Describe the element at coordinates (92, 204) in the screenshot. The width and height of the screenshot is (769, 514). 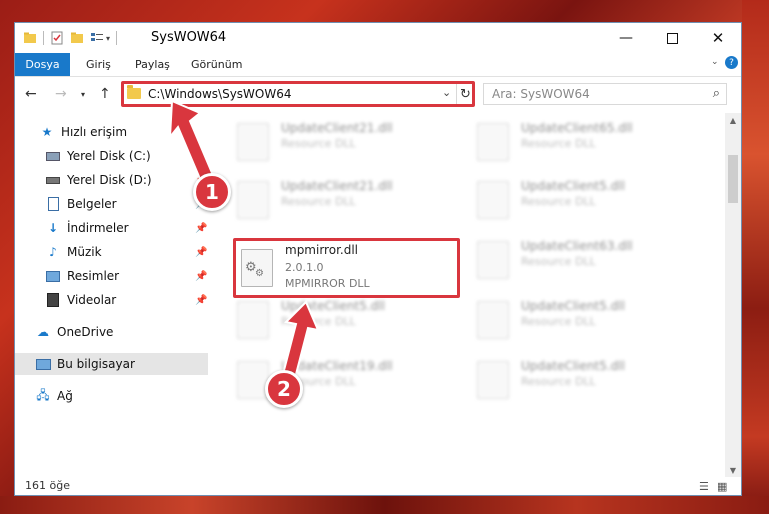
I see `sidebar-item-label: Belgeler` at that location.